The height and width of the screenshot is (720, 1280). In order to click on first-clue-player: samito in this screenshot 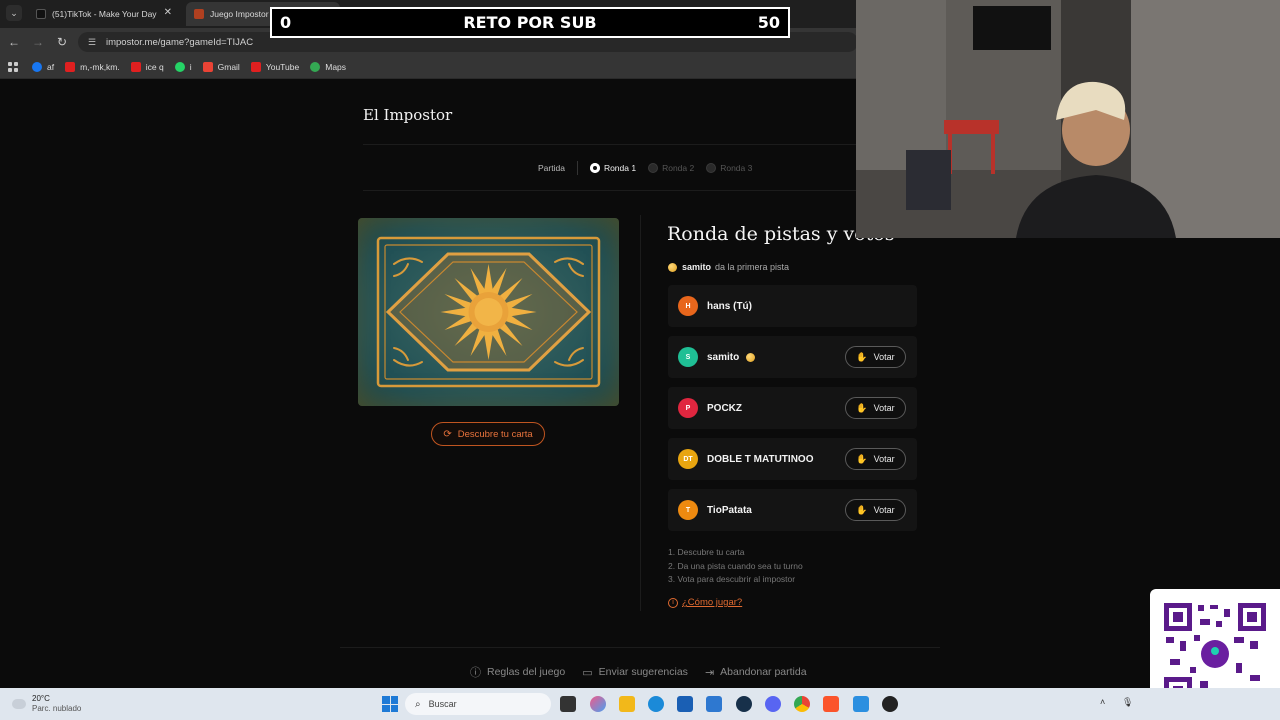, I will do `click(697, 267)`.